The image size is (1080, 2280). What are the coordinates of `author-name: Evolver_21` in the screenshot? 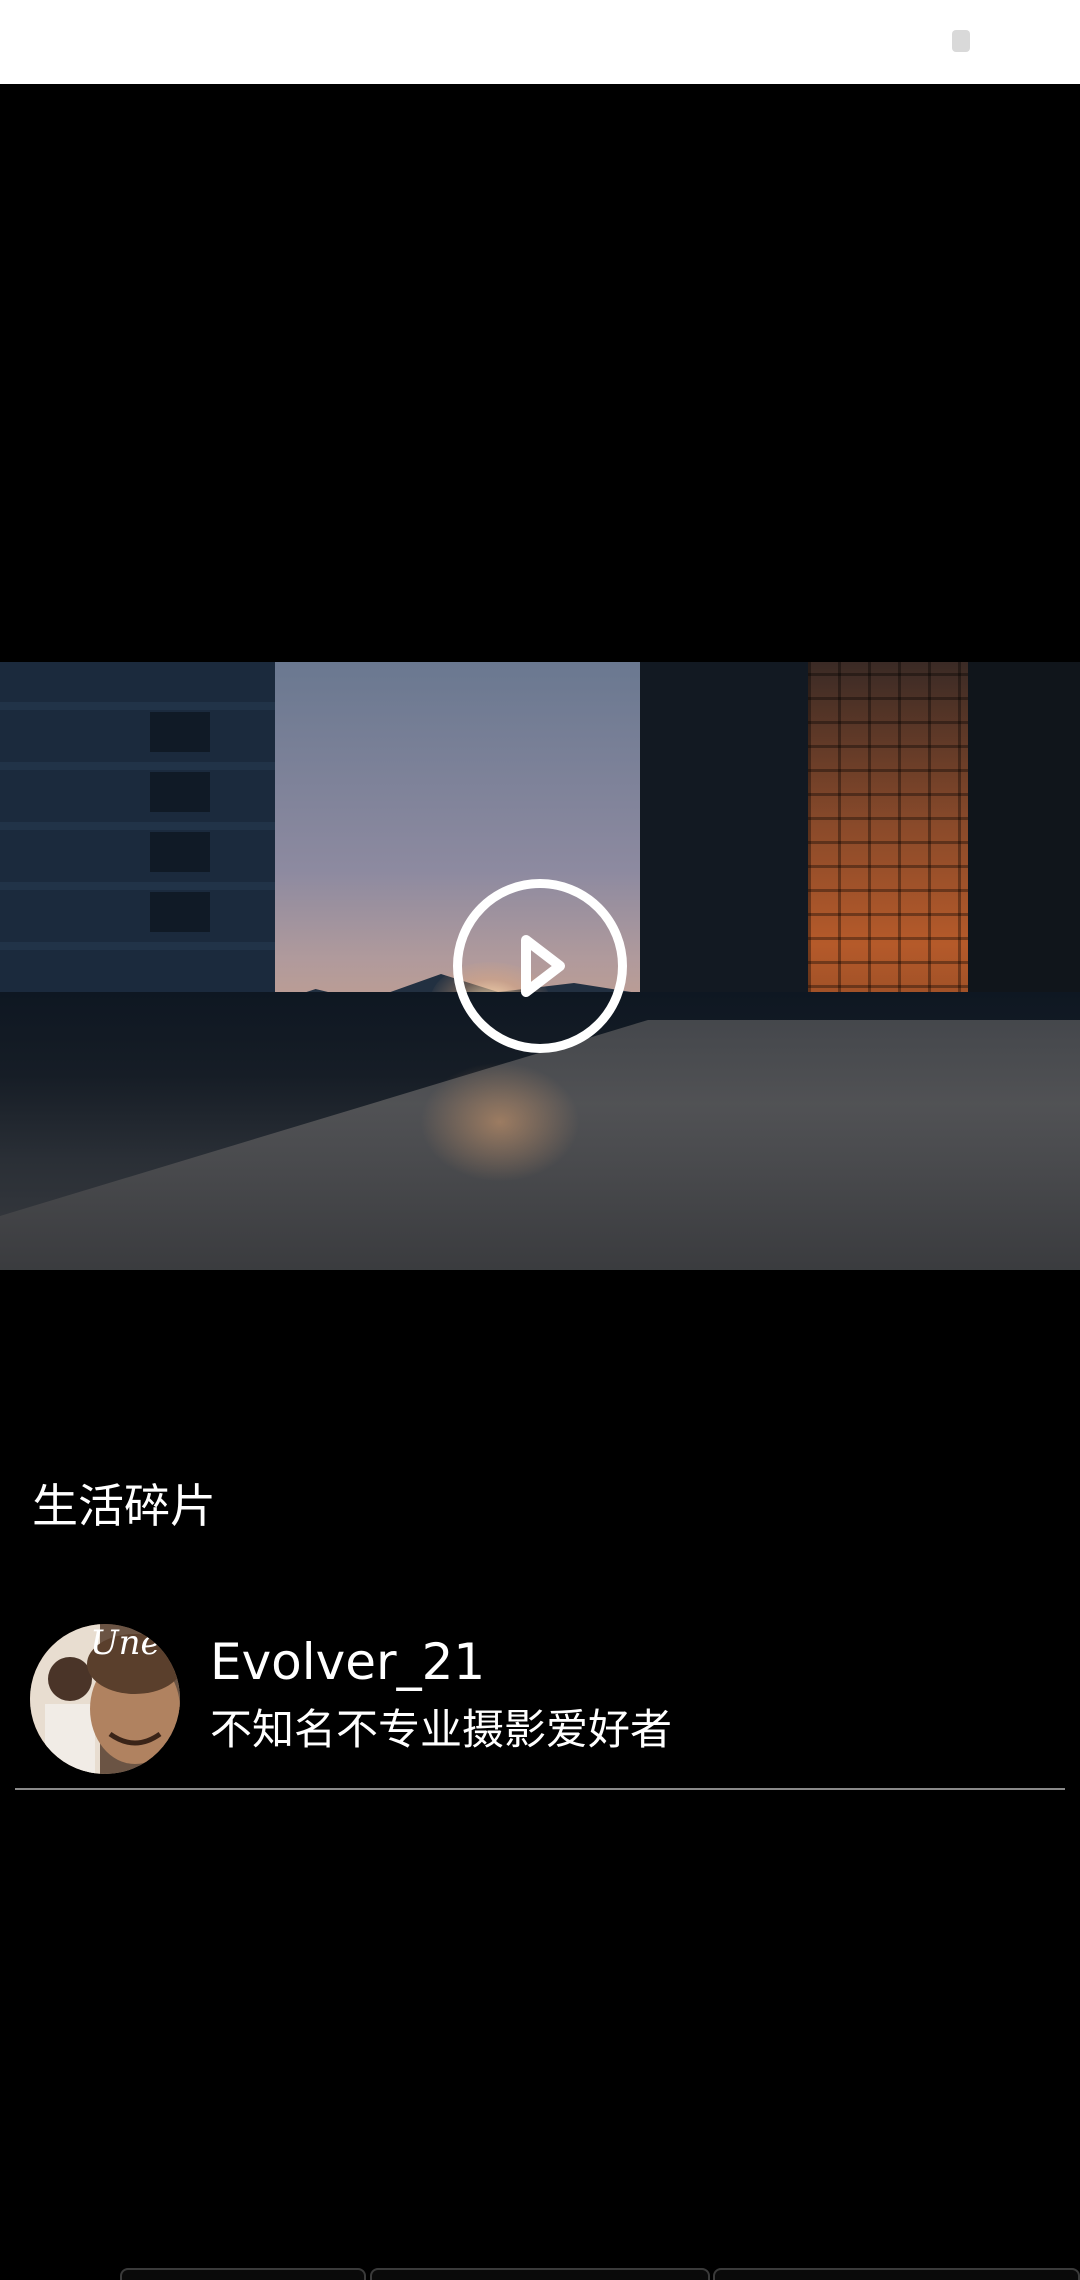 It's located at (347, 1662).